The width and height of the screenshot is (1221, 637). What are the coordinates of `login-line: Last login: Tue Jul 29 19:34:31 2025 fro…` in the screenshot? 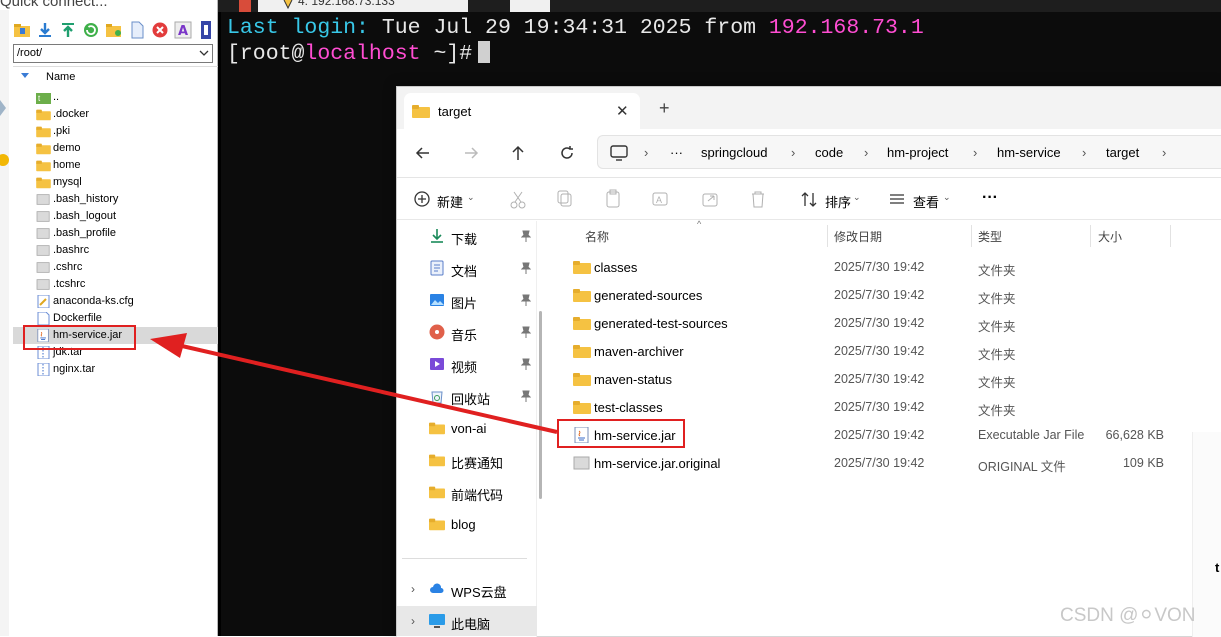 It's located at (575, 28).